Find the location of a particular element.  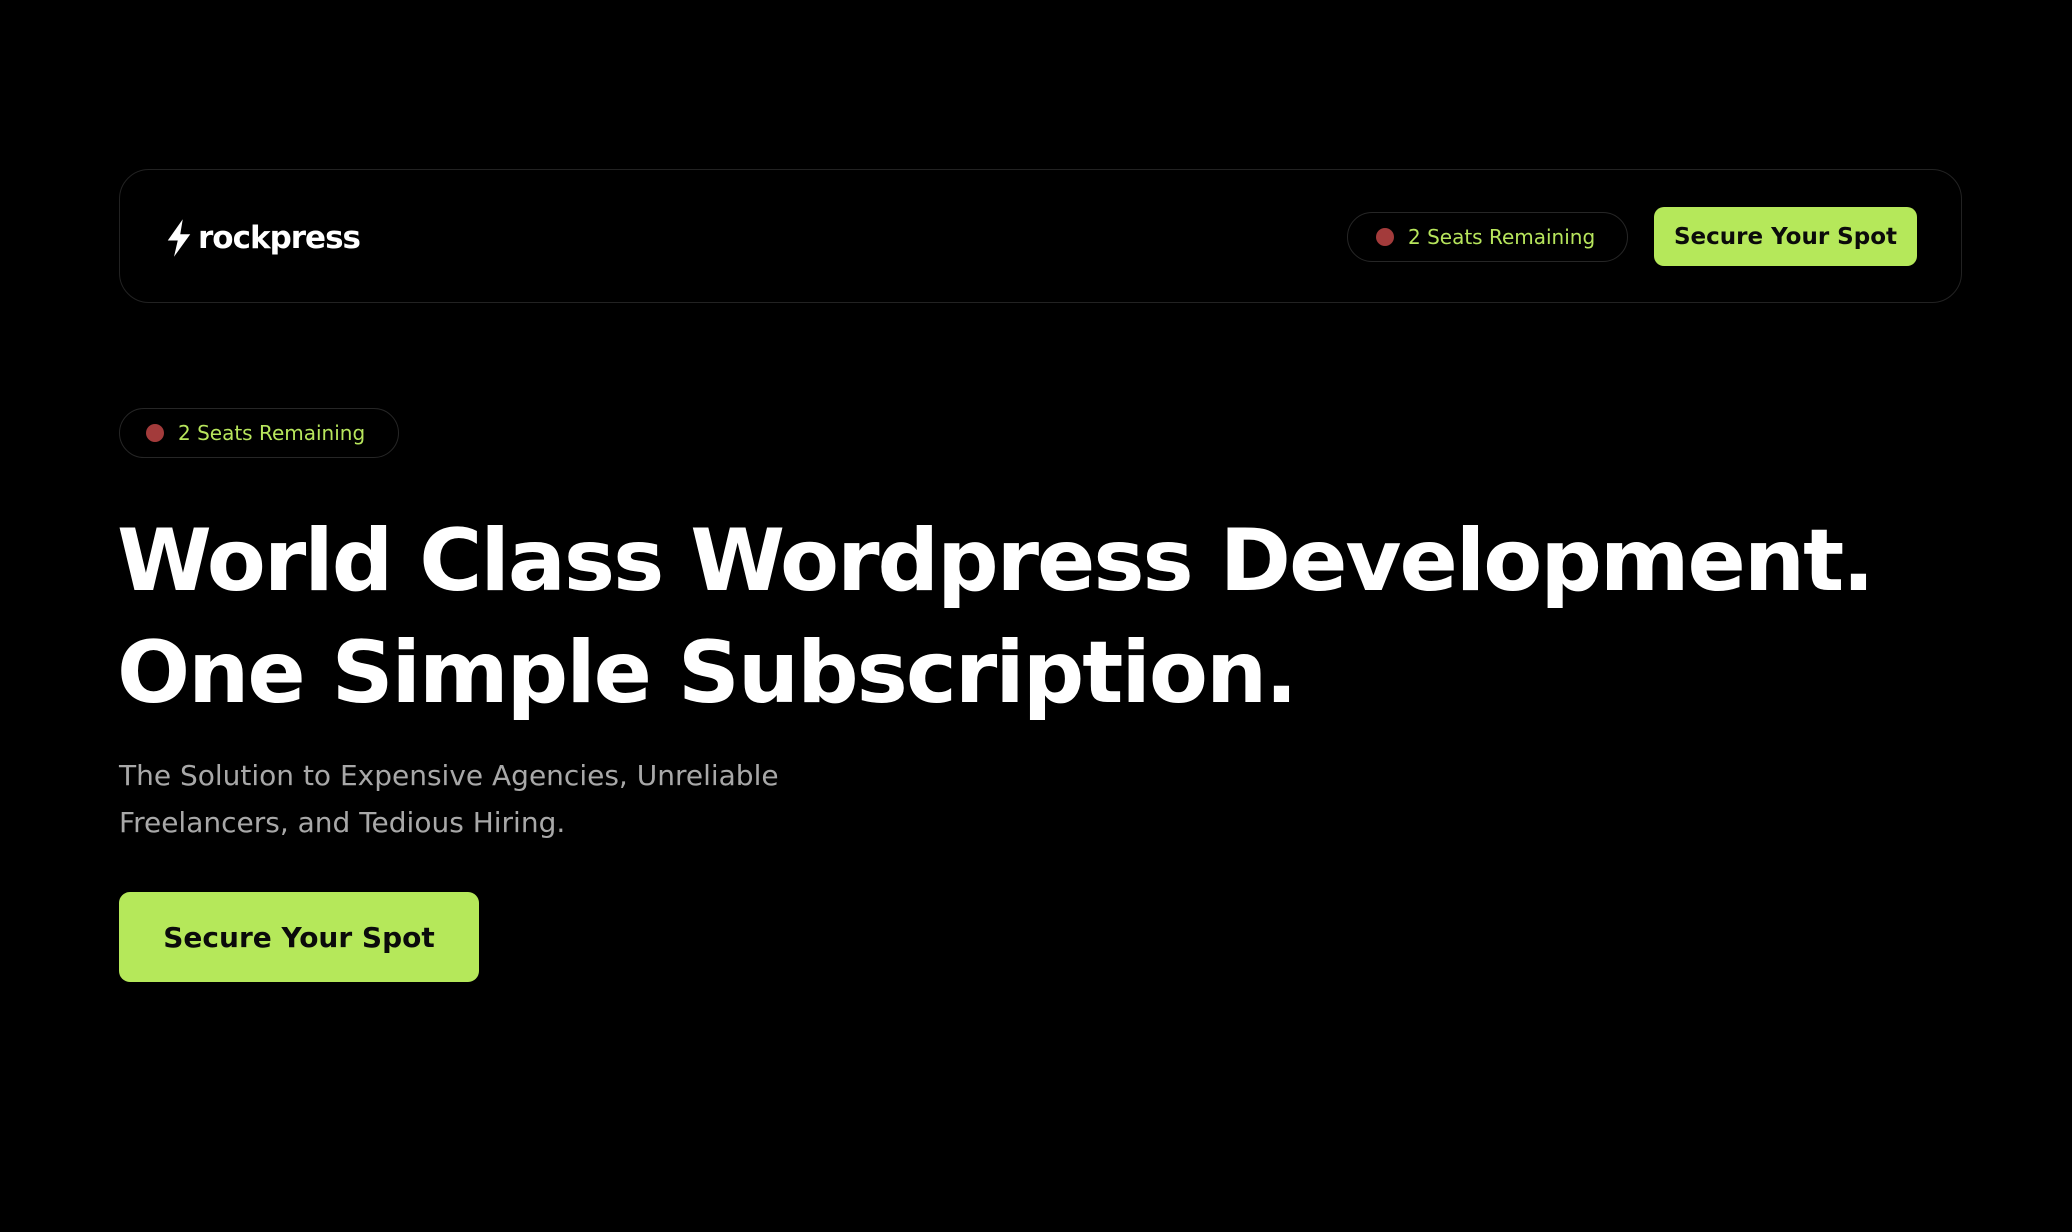

secure-spot-button-hero: Secure Your Spot is located at coordinates (299, 937).